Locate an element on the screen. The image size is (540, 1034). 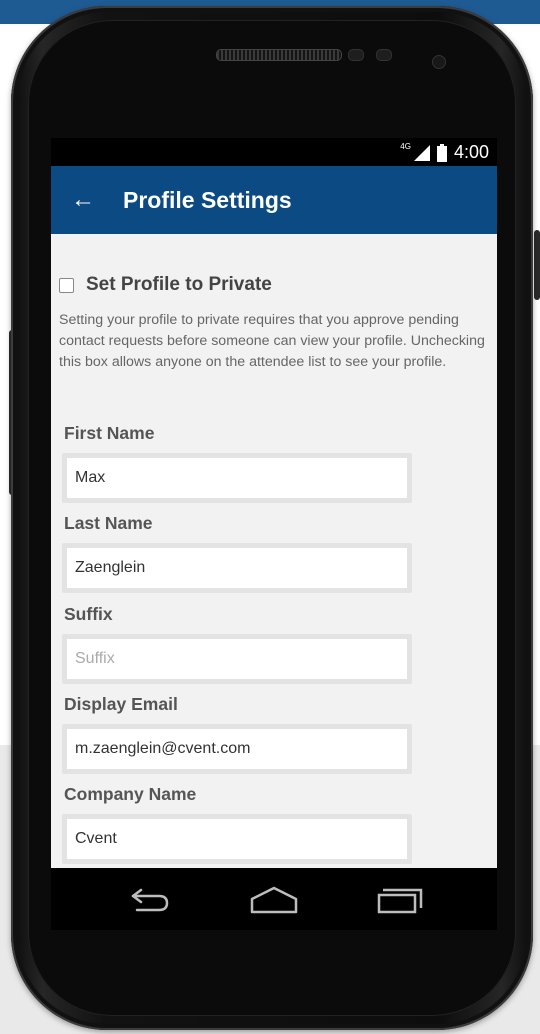
nav-back-icon is located at coordinates (150, 899).